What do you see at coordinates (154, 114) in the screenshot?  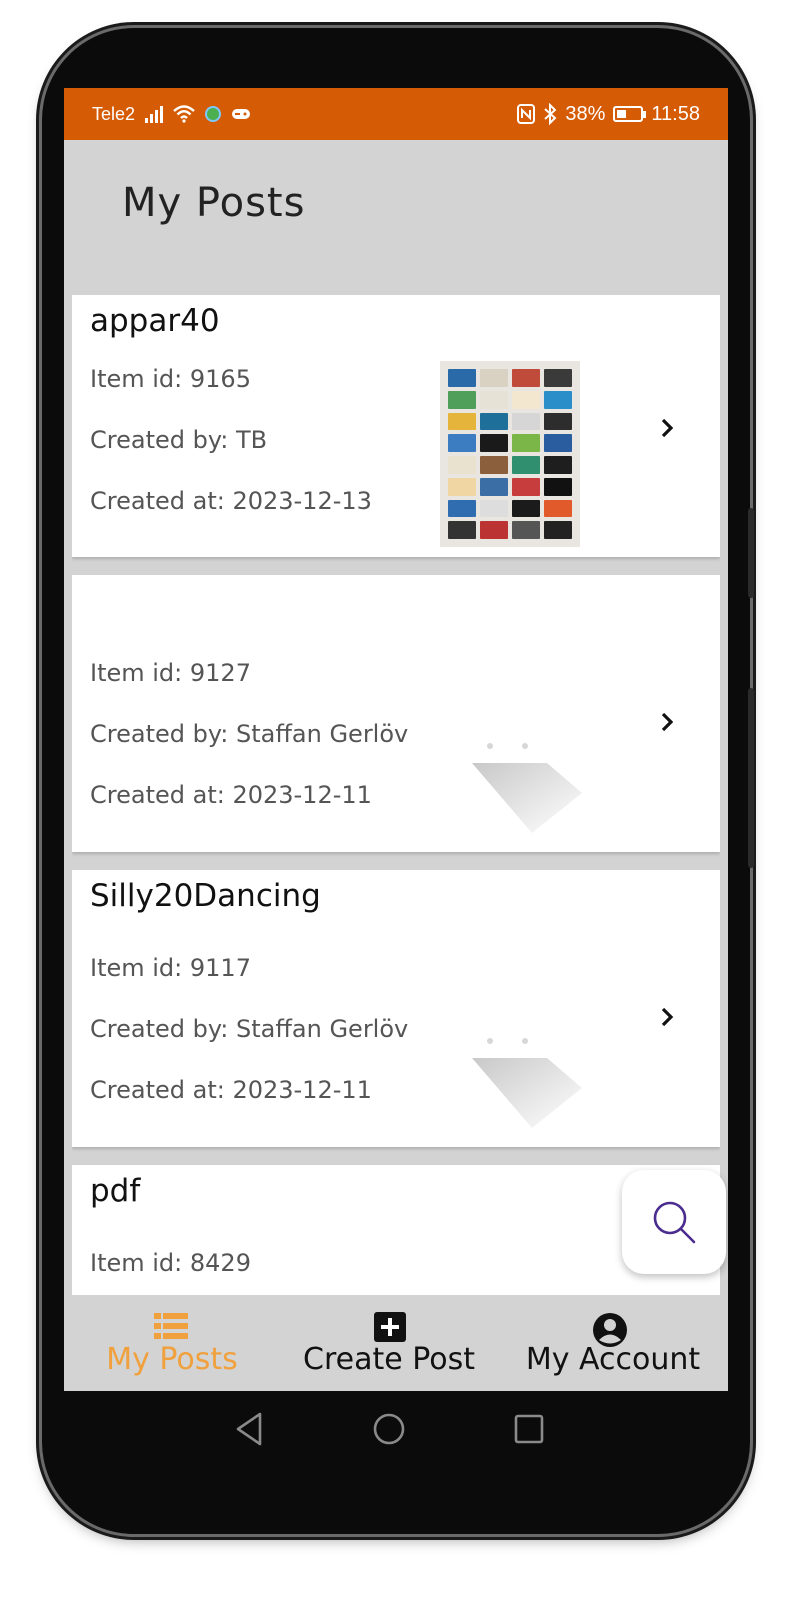 I see `signal-icon` at bounding box center [154, 114].